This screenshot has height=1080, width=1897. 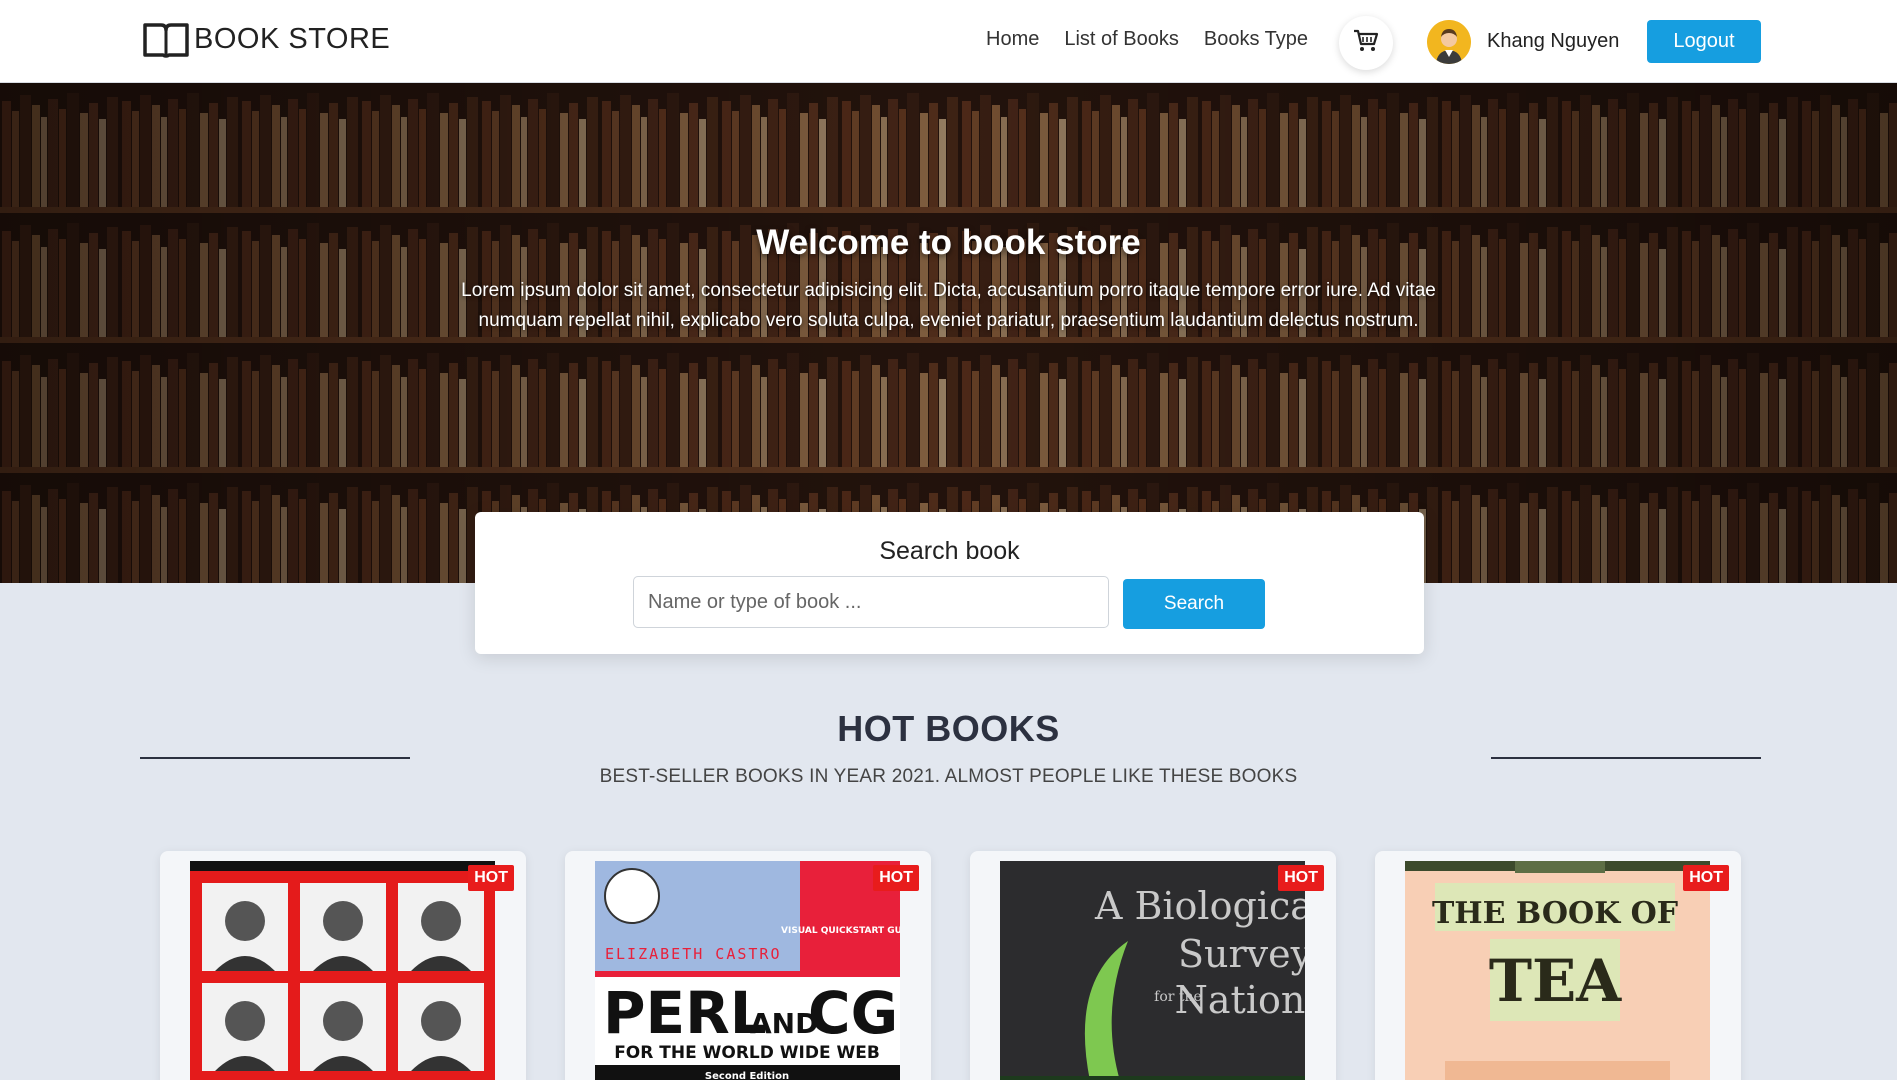 I want to click on cart-button, so click(x=1366, y=43).